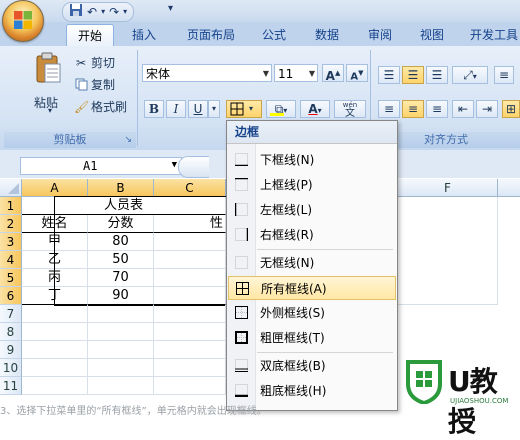 This screenshot has height=440, width=520. What do you see at coordinates (350, 109) in the screenshot?
I see `phonetic-button: wén 文` at bounding box center [350, 109].